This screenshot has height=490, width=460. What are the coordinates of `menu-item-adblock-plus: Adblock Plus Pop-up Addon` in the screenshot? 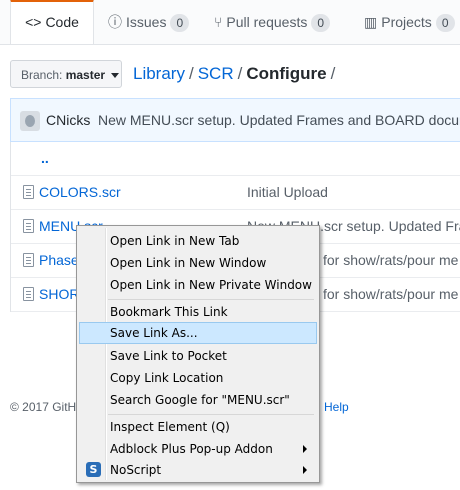 It's located at (198, 449).